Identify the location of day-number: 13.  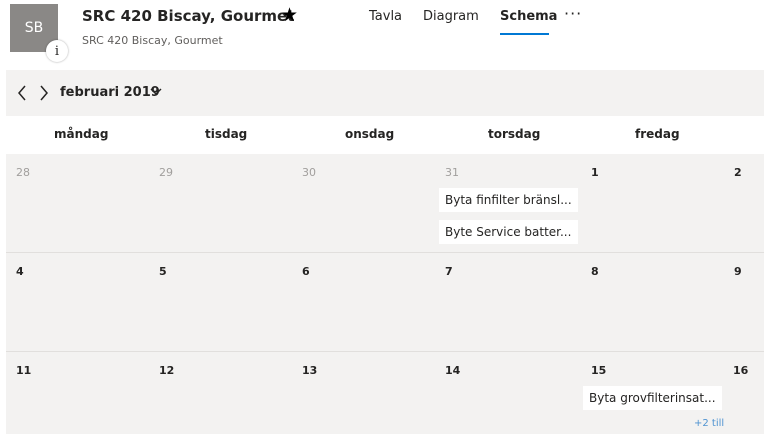
(309, 370).